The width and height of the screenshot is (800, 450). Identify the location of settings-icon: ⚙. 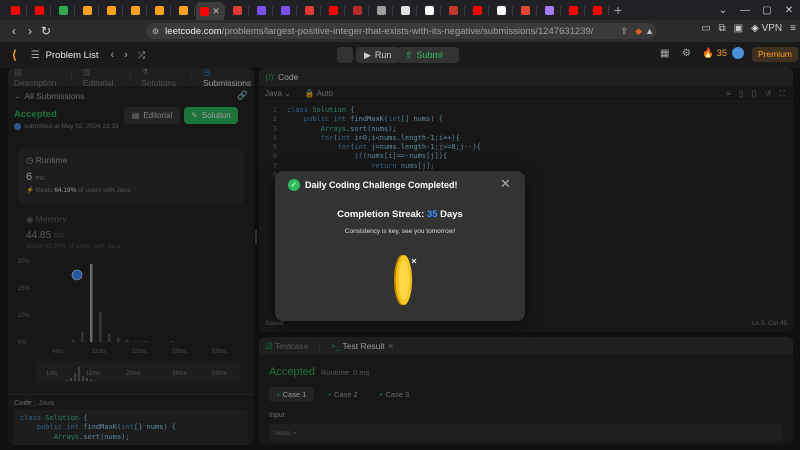
(686, 53).